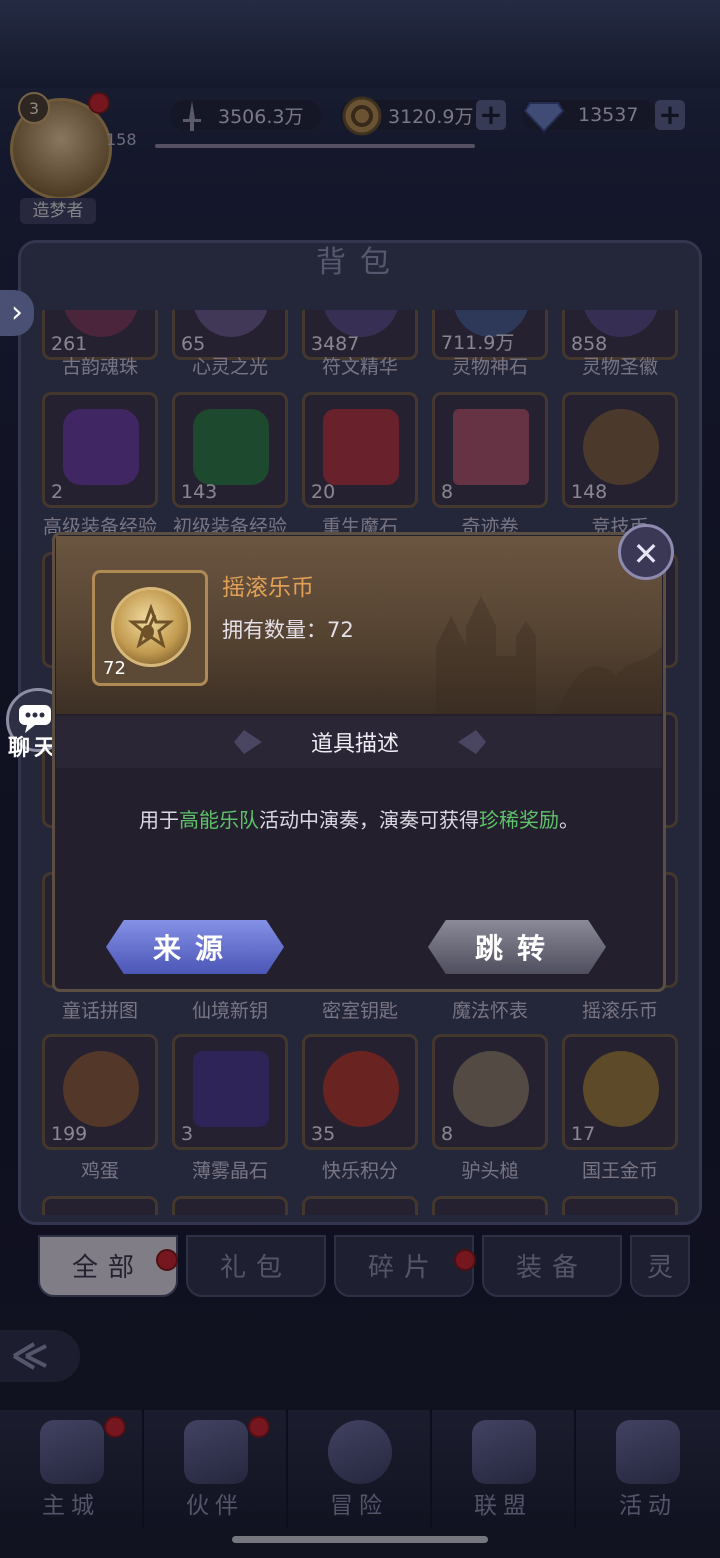  I want to click on item-name: 摇滚乐币, so click(268, 588).